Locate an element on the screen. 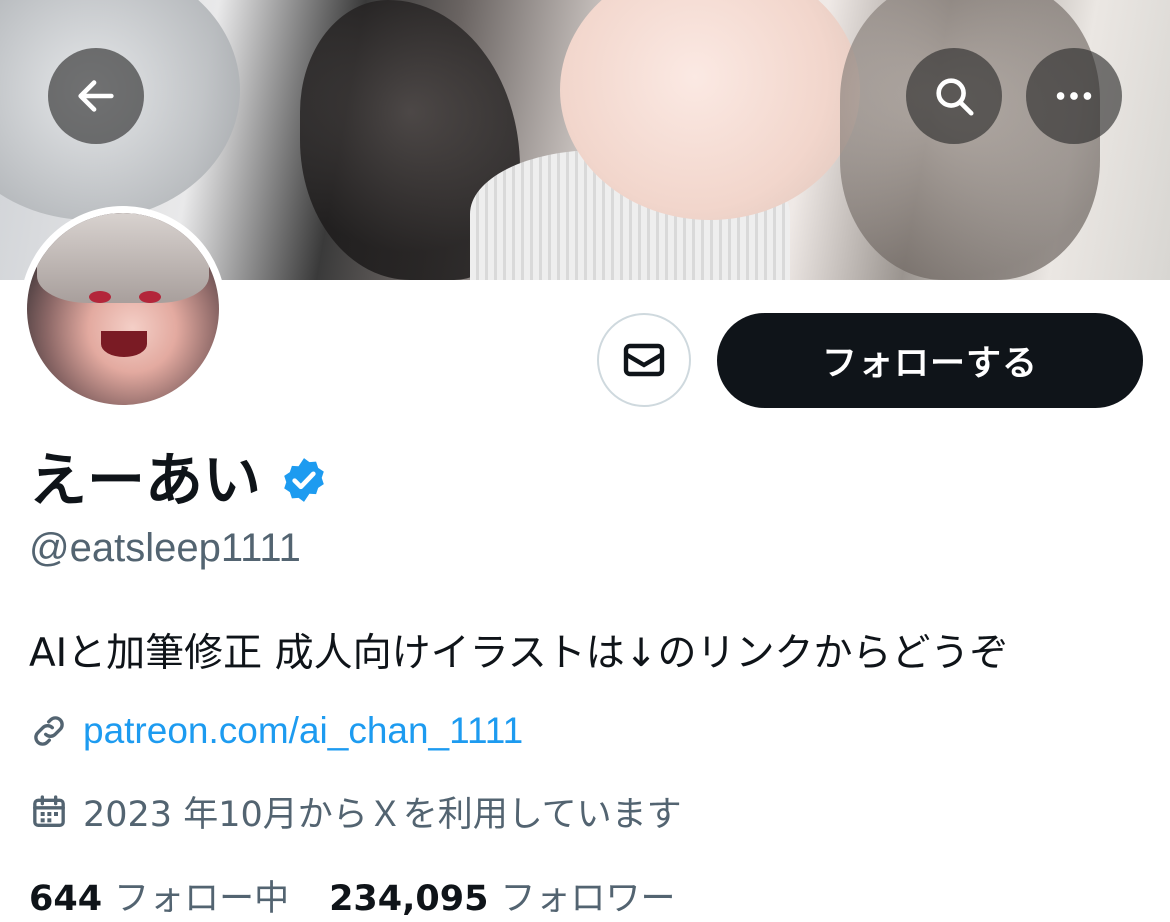 This screenshot has height=922, width=1170. search-icon is located at coordinates (955, 97).